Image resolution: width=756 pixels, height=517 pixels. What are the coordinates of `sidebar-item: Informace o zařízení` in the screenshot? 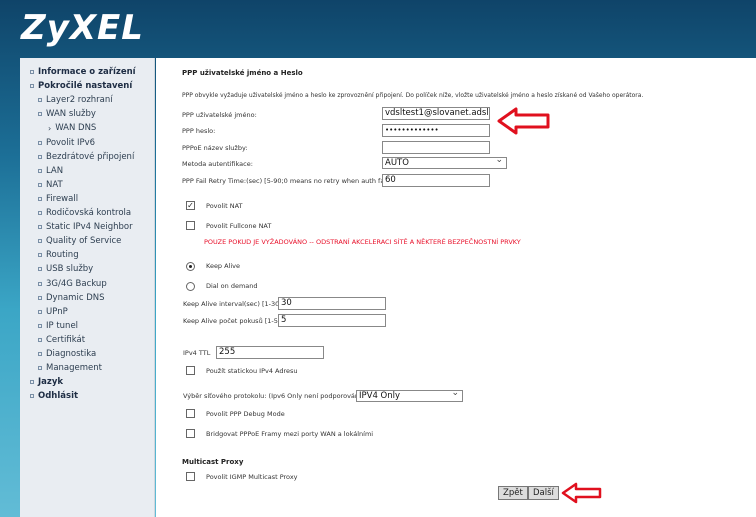 It's located at (83, 72).